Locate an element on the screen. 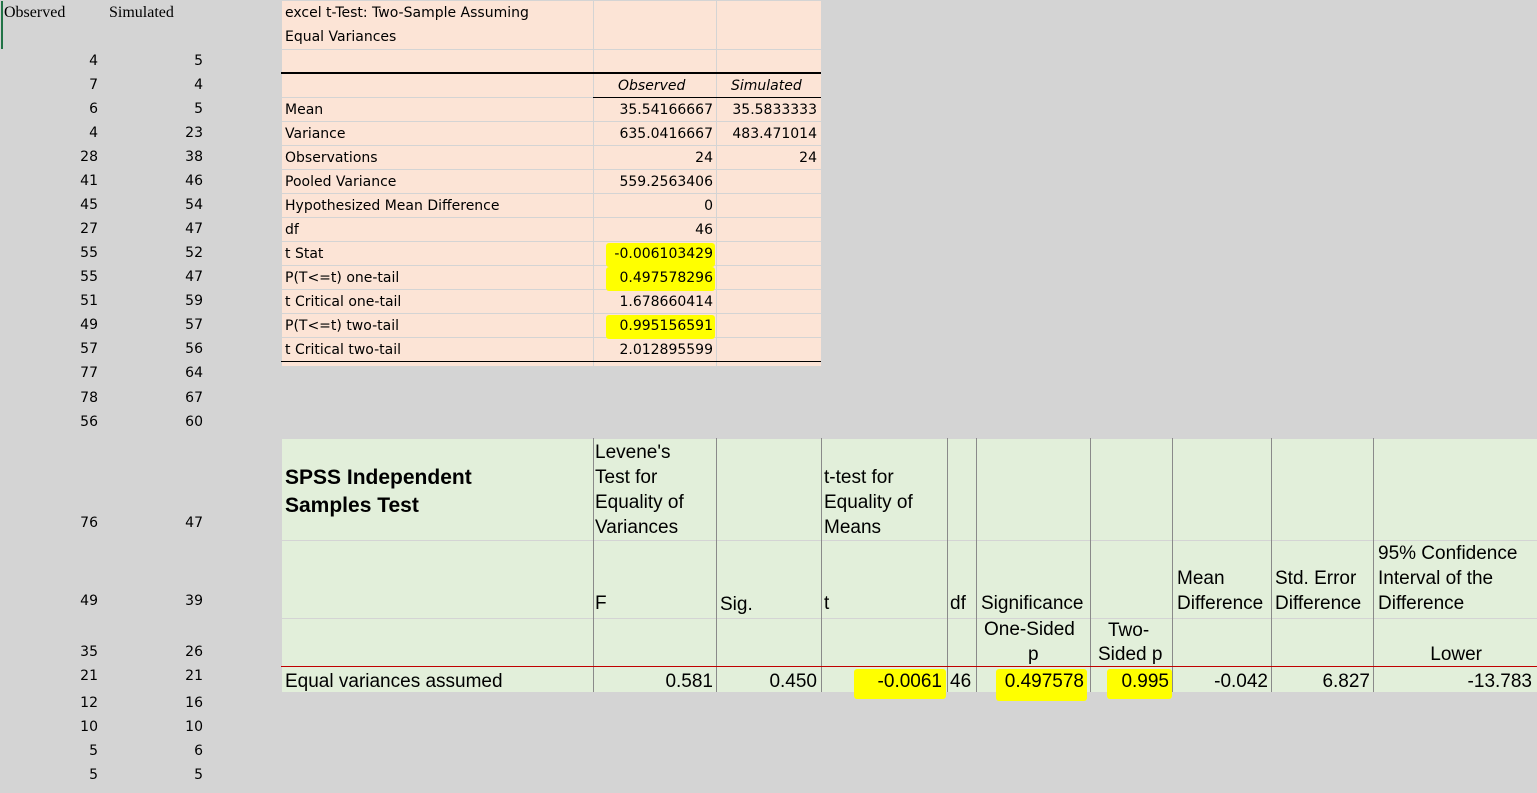 This screenshot has height=793, width=1537. spss-header-sig1-1: Significance is located at coordinates (1032, 603).